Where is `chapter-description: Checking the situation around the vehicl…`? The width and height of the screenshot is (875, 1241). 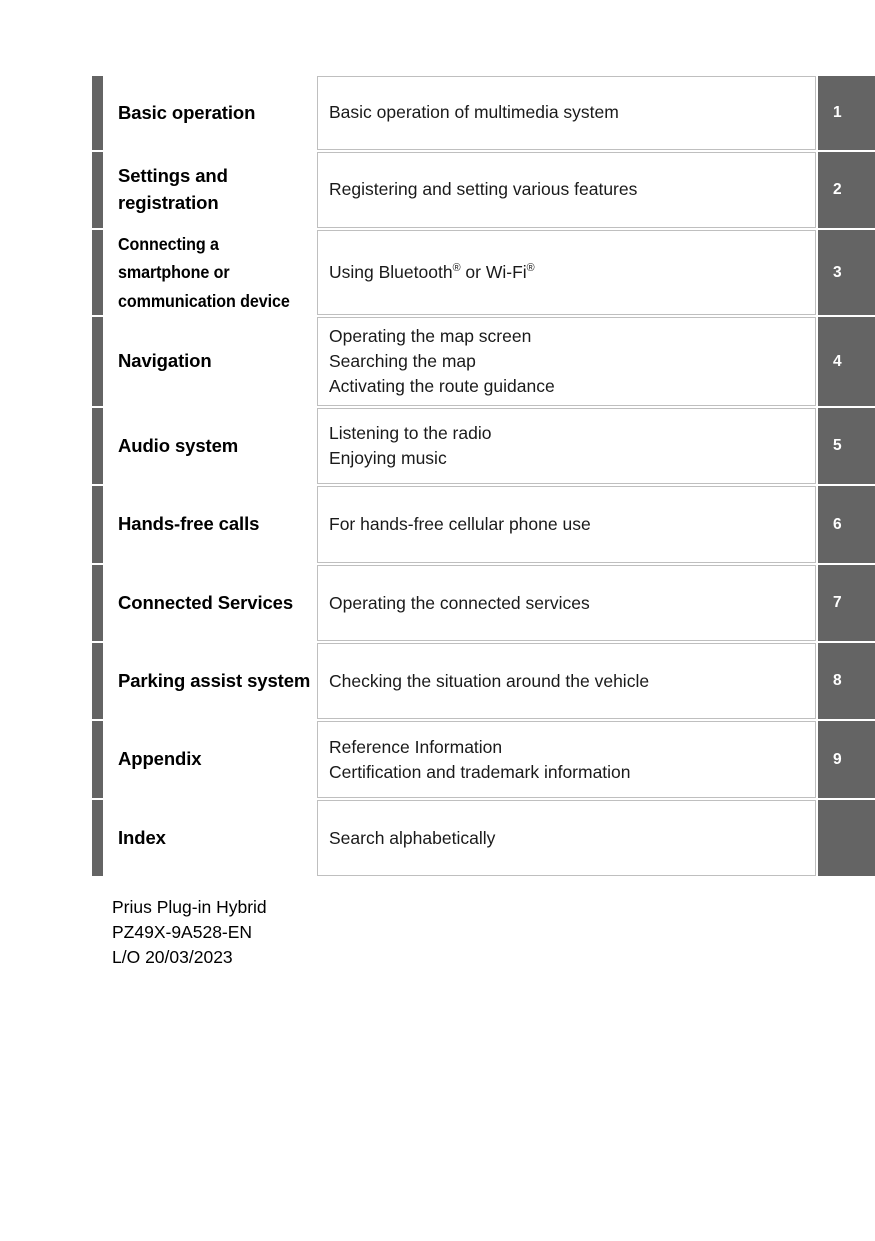
chapter-description: Checking the situation around the vehicl… is located at coordinates (489, 680).